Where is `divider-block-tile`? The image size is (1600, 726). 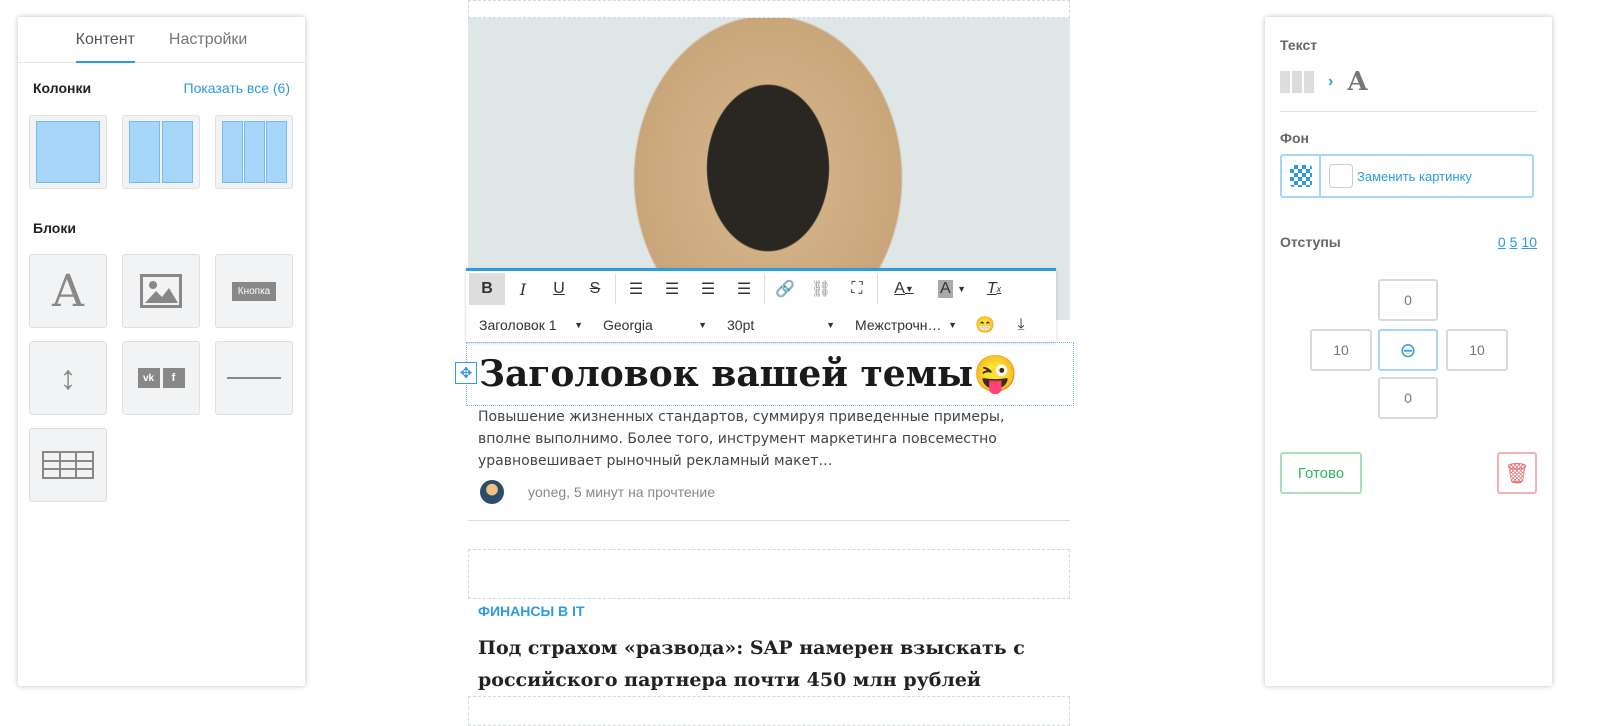
divider-block-tile is located at coordinates (254, 378).